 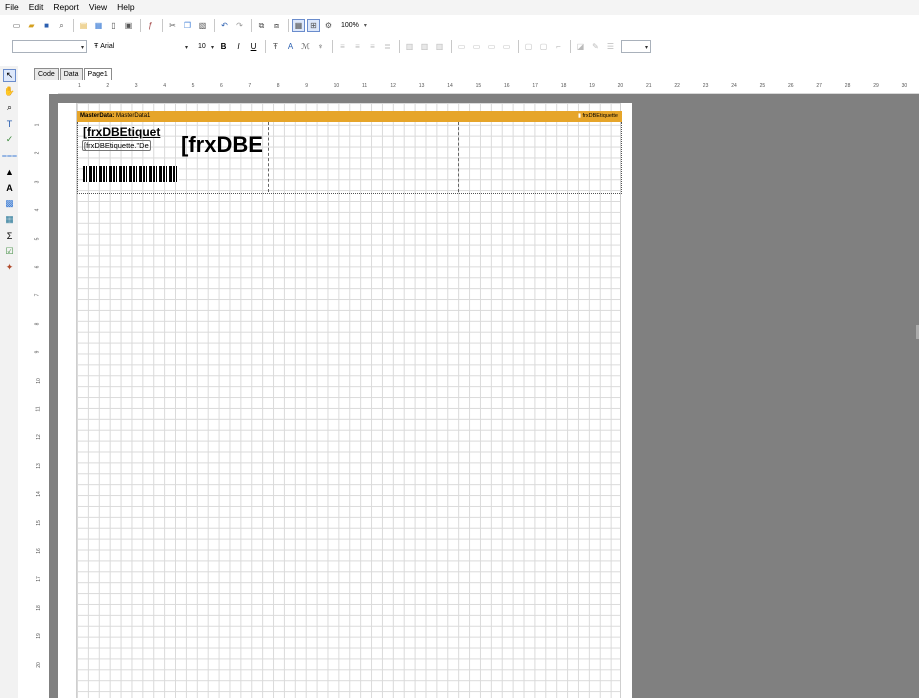 What do you see at coordinates (365, 25) in the screenshot?
I see `chevron-down-icon: ▾` at bounding box center [365, 25].